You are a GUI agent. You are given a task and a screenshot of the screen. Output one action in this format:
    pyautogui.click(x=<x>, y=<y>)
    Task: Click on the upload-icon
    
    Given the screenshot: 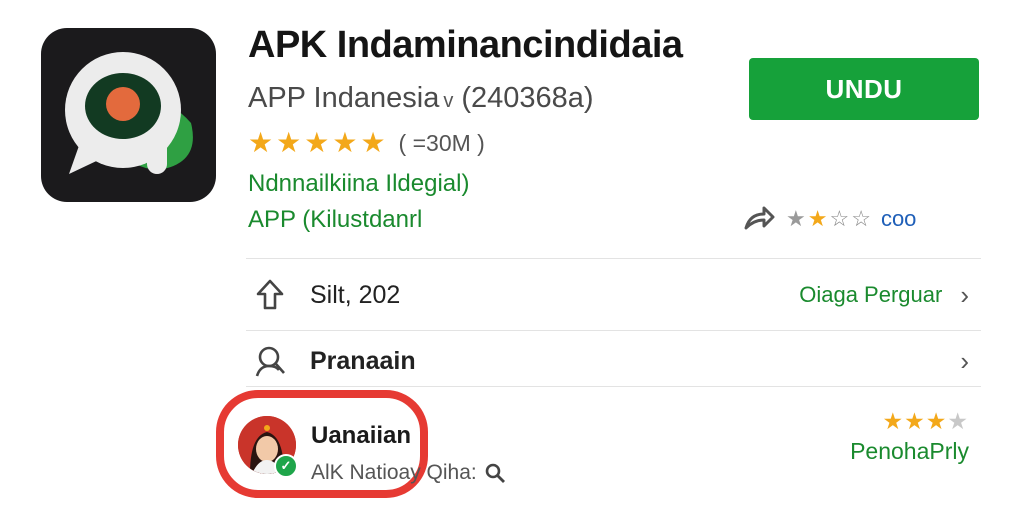 What is the action you would take?
    pyautogui.click(x=270, y=294)
    